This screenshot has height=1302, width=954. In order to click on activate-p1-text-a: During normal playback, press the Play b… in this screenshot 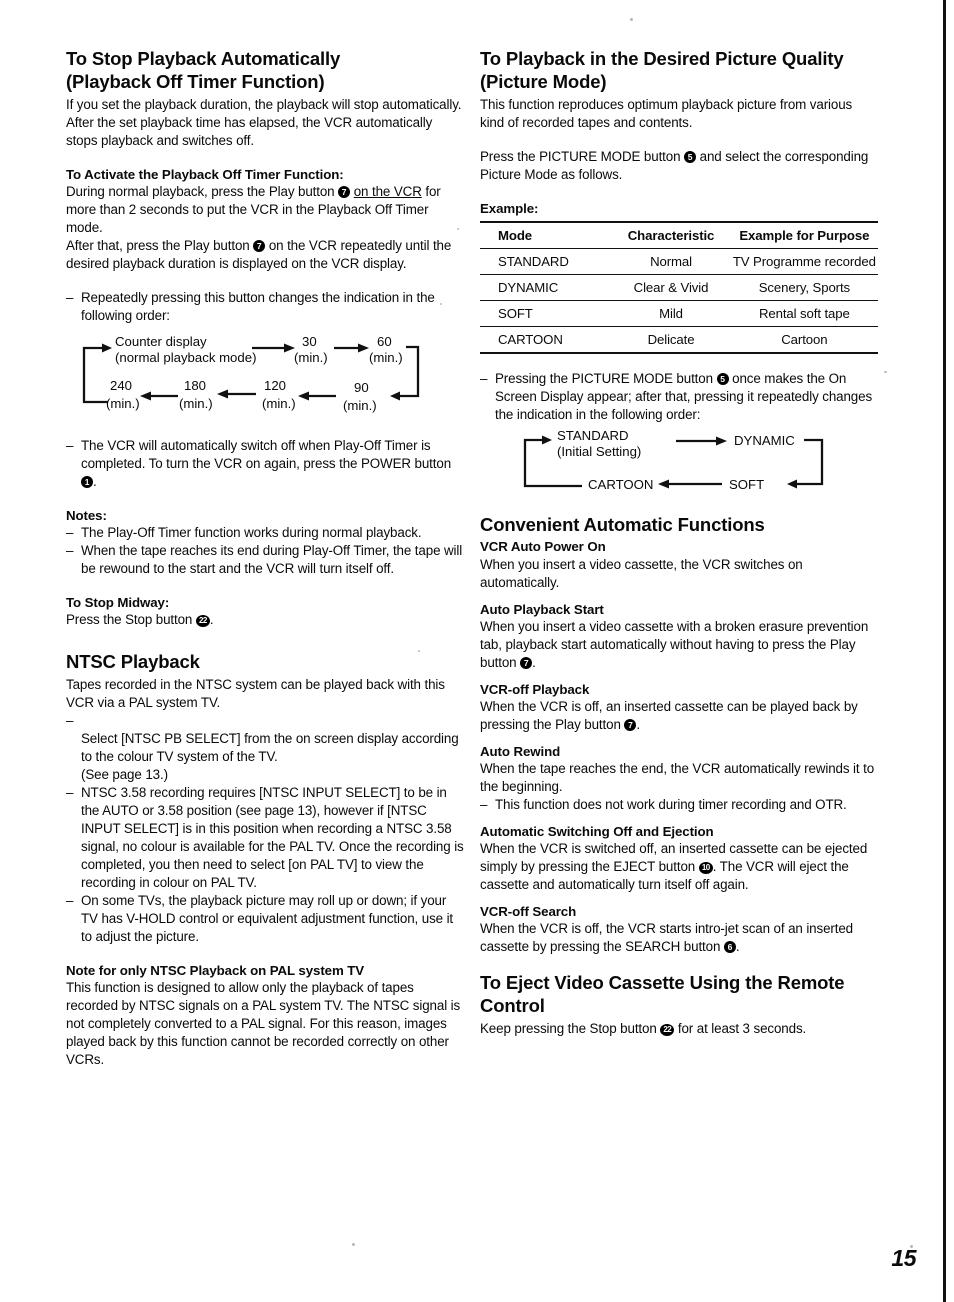, I will do `click(202, 191)`.